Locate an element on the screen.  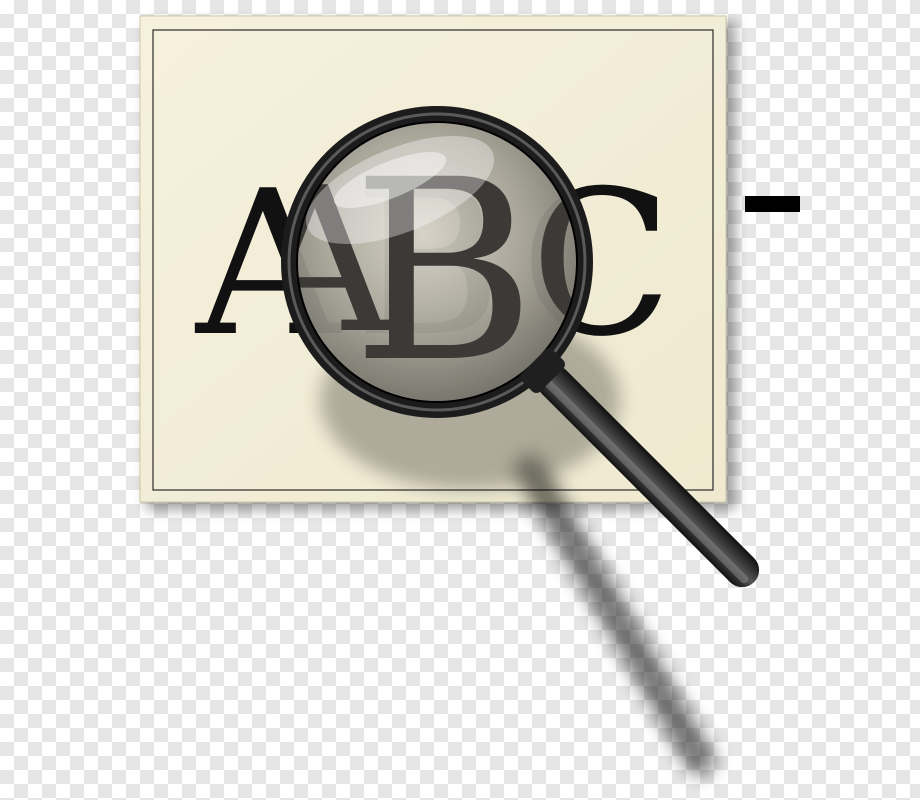
dash-mark is located at coordinates (772, 204).